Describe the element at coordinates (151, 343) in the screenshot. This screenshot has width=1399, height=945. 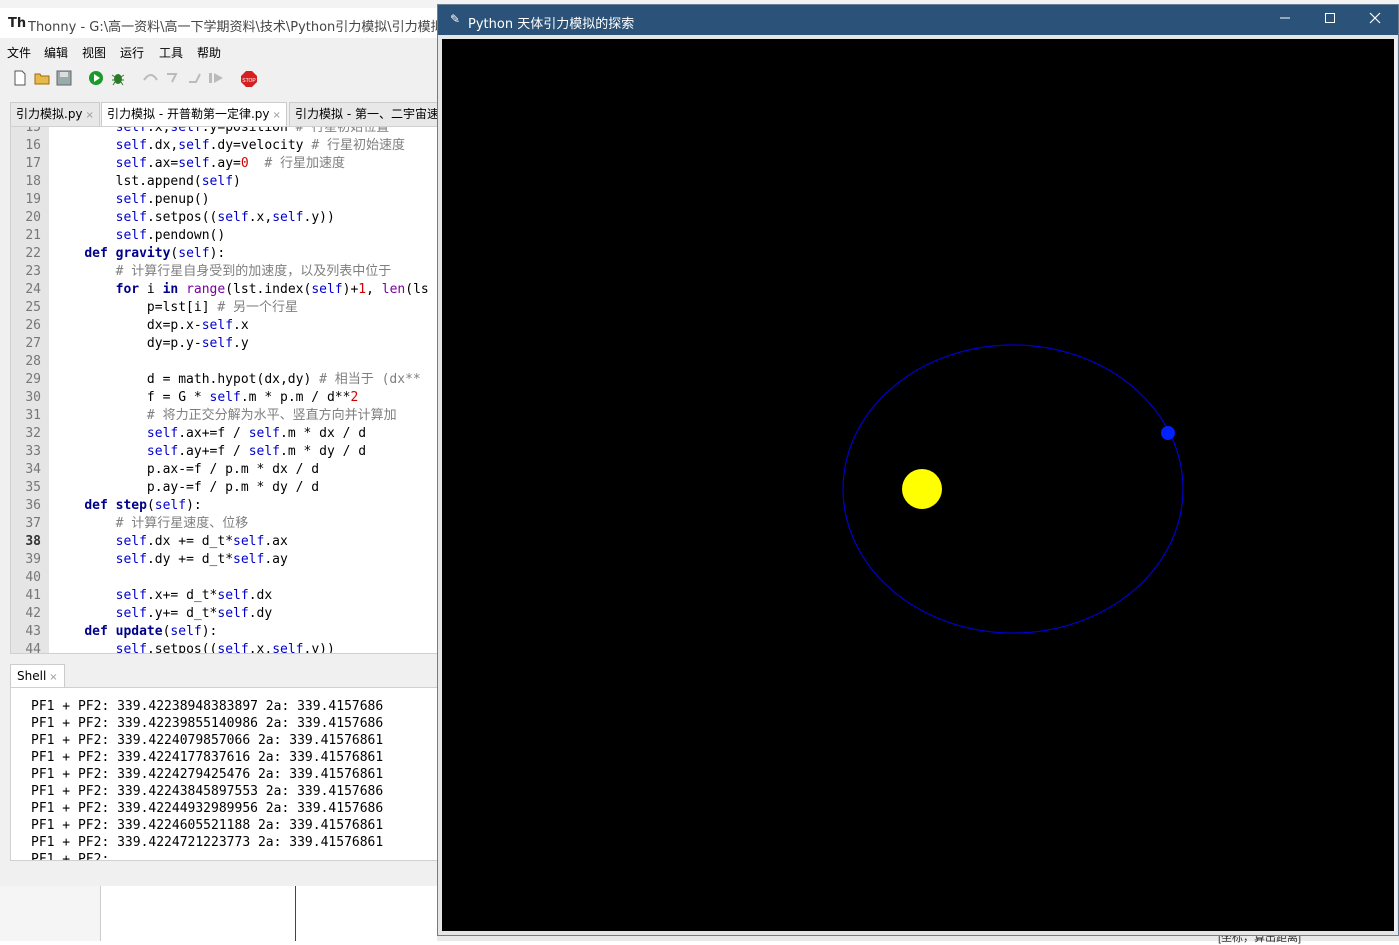
I see `code-text: dy=p.y-self.y` at that location.